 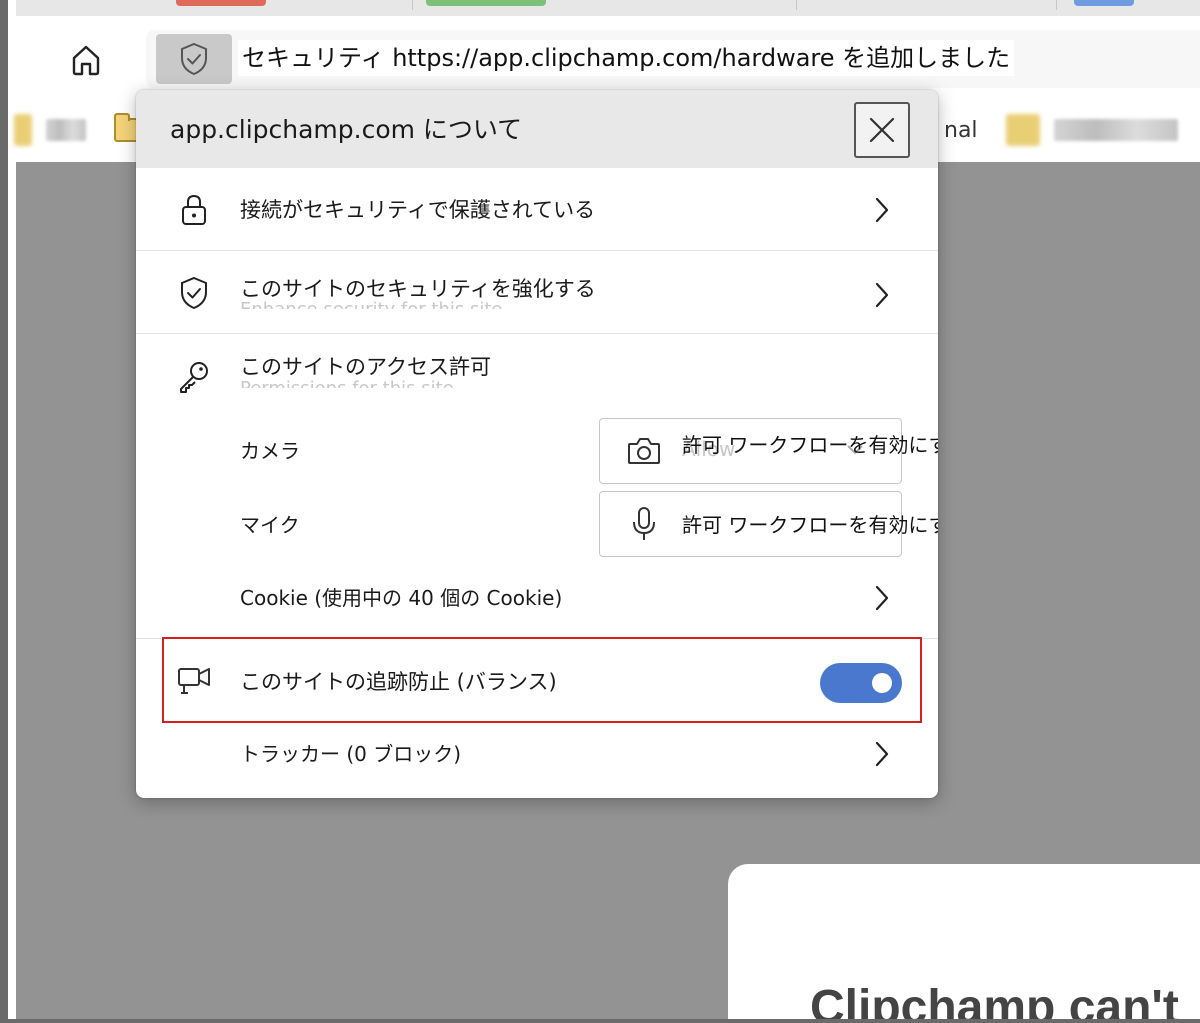 What do you see at coordinates (994, 1000) in the screenshot?
I see `card-title: Clipchamp can't` at bounding box center [994, 1000].